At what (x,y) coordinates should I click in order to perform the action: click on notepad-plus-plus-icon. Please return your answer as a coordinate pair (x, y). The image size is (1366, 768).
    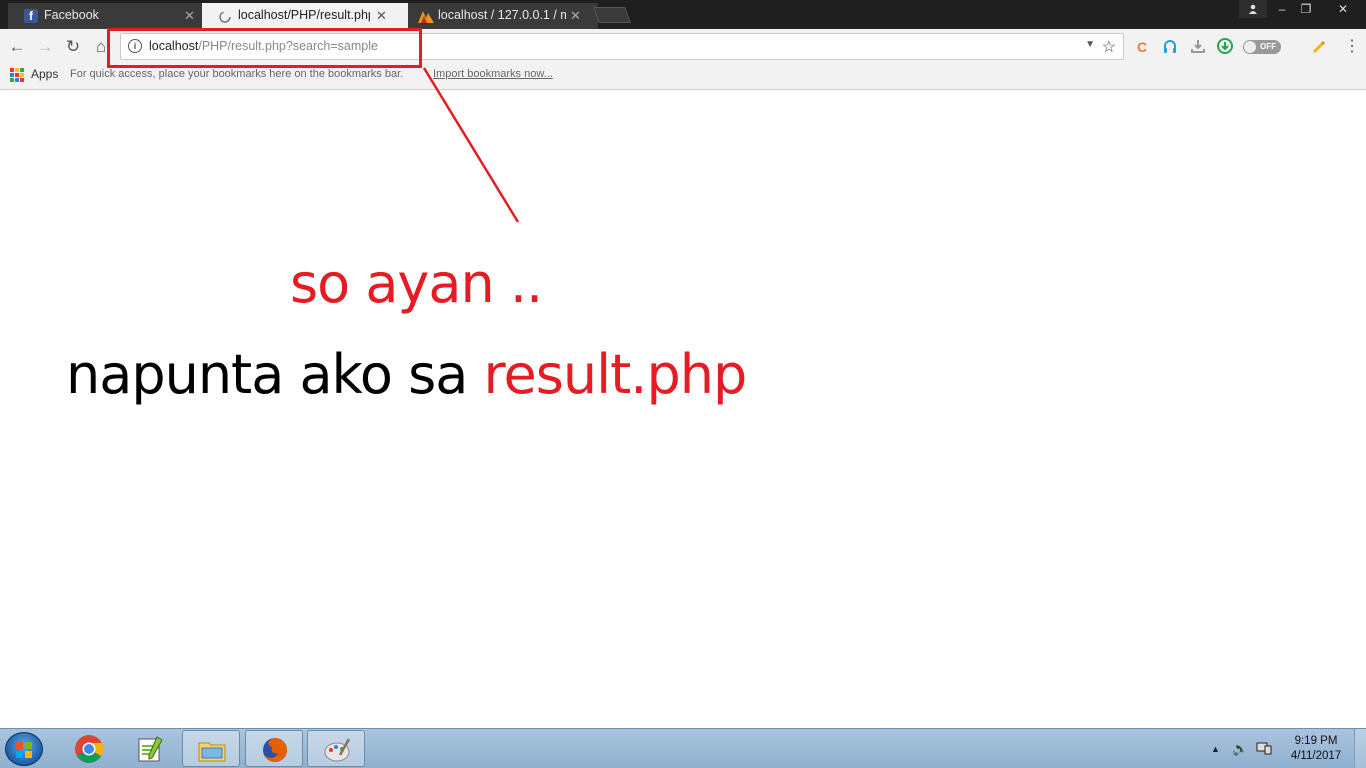
    Looking at the image, I should click on (150, 749).